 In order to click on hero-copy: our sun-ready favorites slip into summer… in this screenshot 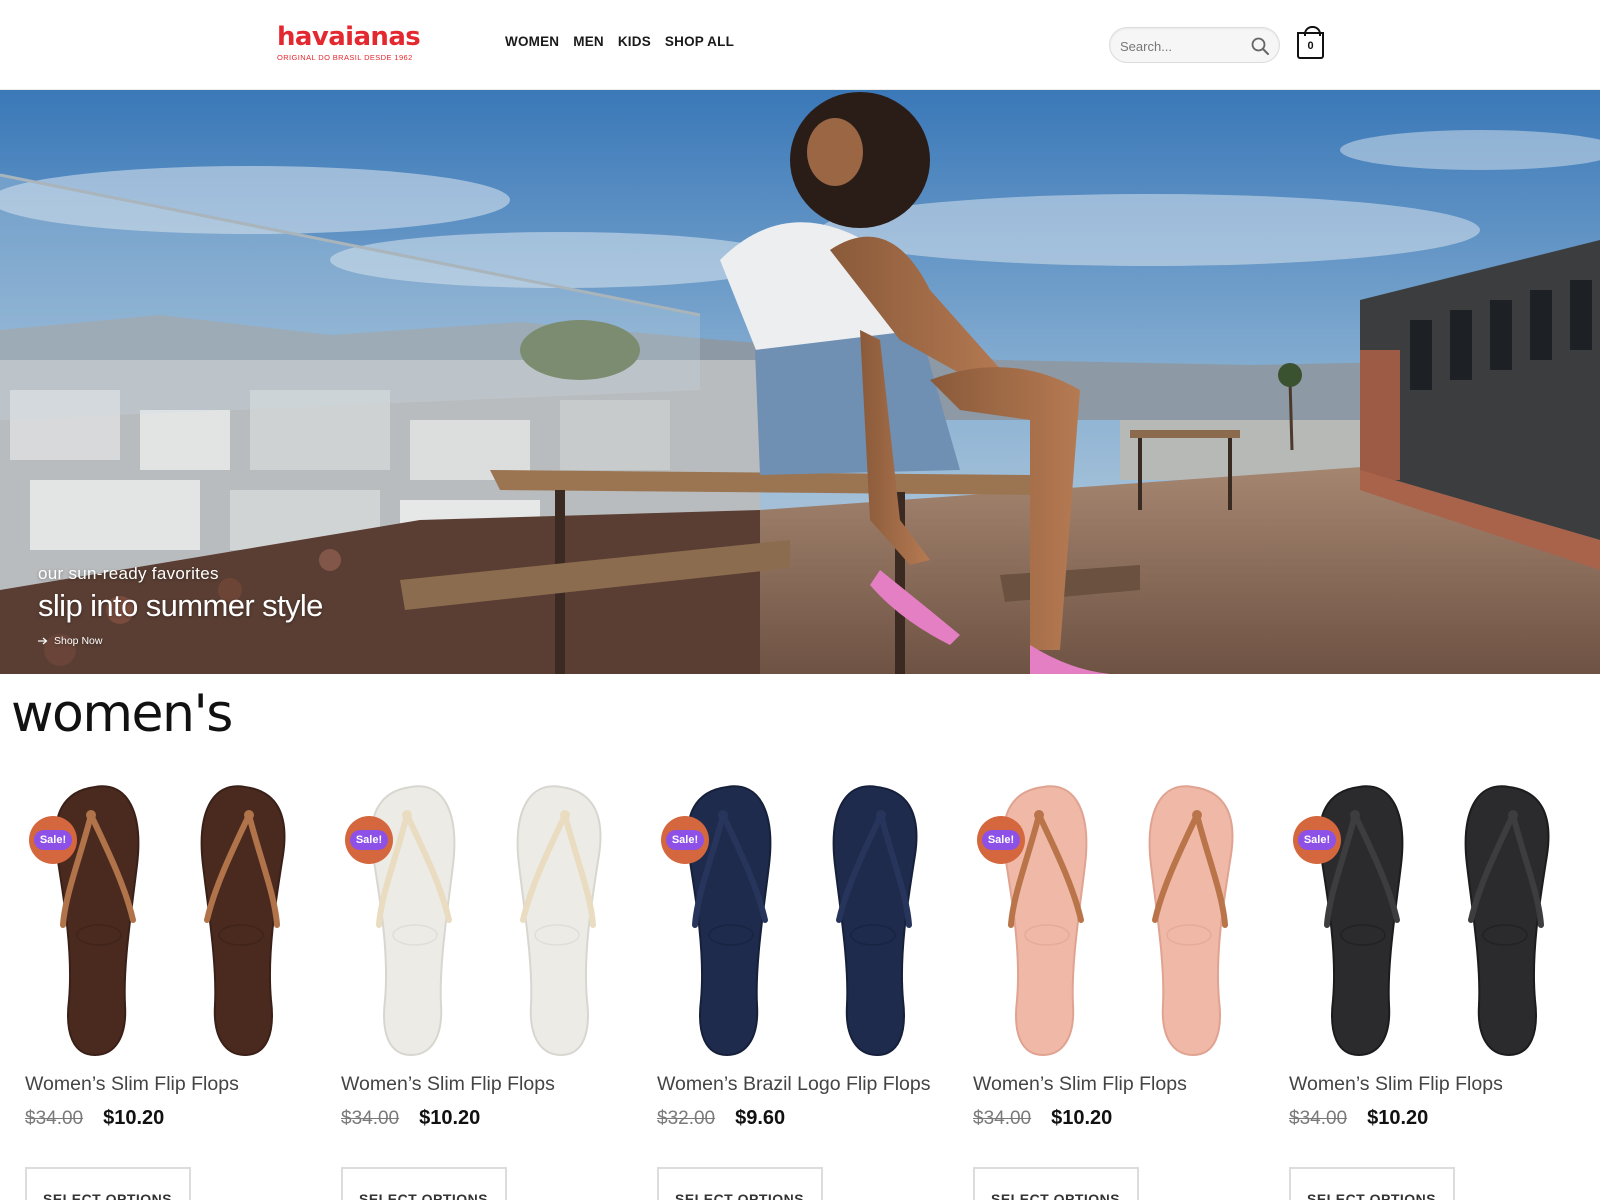, I will do `click(180, 605)`.